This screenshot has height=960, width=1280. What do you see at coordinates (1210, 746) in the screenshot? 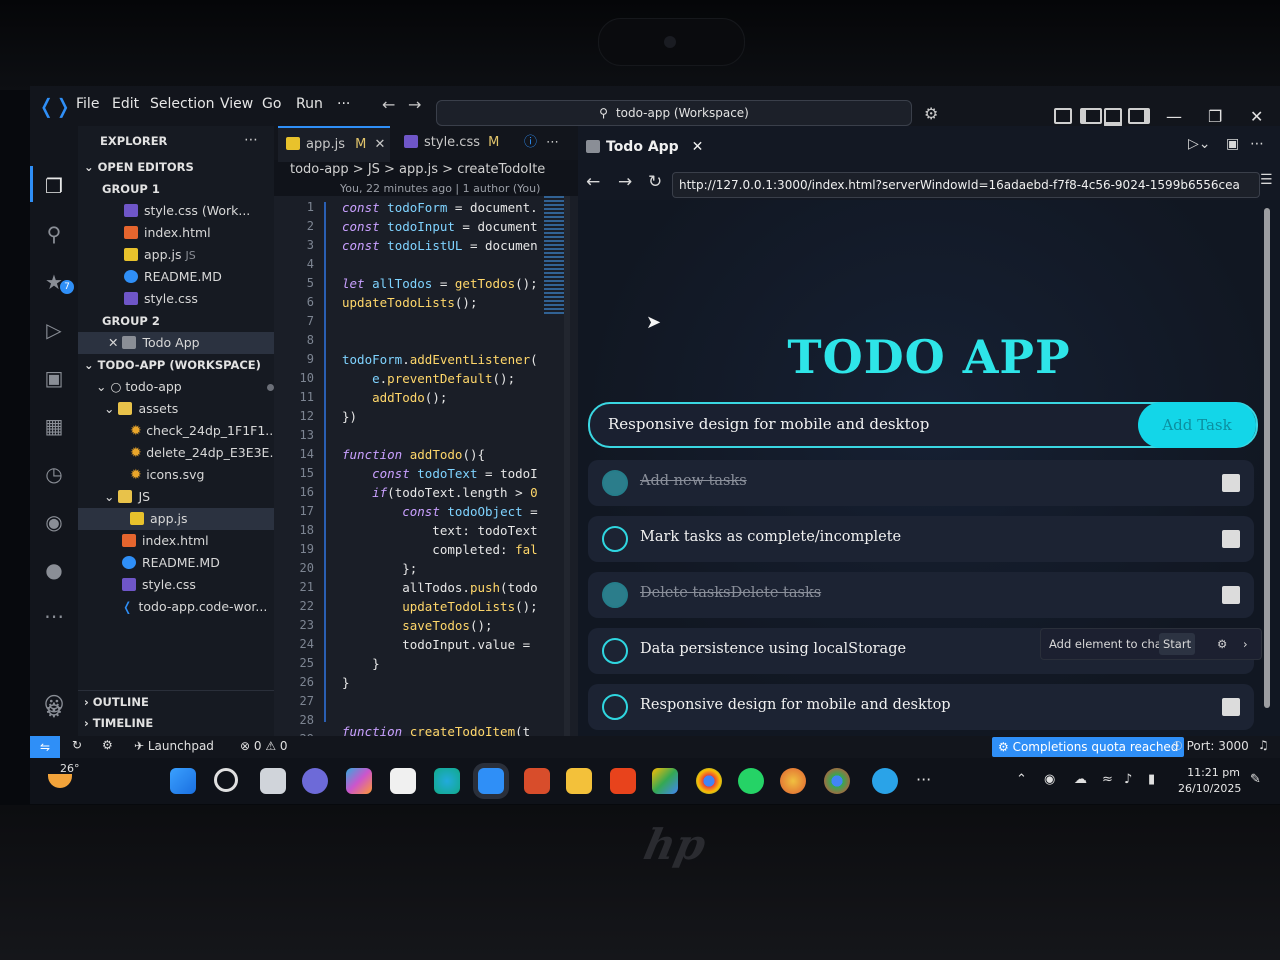
I see `port-indicator: ☉ Port: 3000` at bounding box center [1210, 746].